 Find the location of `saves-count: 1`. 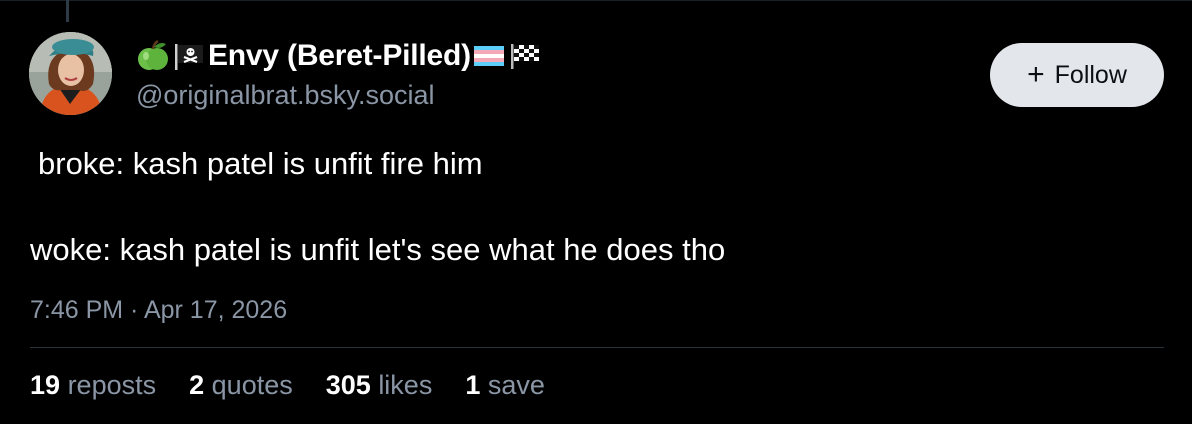

saves-count: 1 is located at coordinates (473, 385).